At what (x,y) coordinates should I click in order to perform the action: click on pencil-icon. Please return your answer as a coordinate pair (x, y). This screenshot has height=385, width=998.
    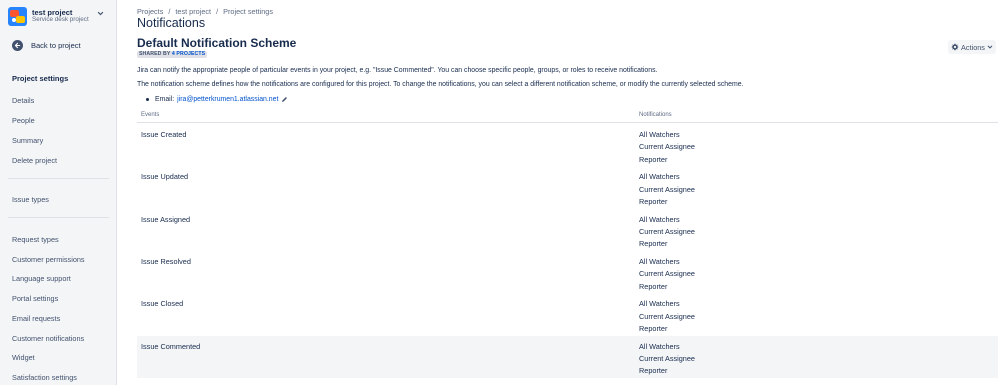
    Looking at the image, I should click on (284, 99).